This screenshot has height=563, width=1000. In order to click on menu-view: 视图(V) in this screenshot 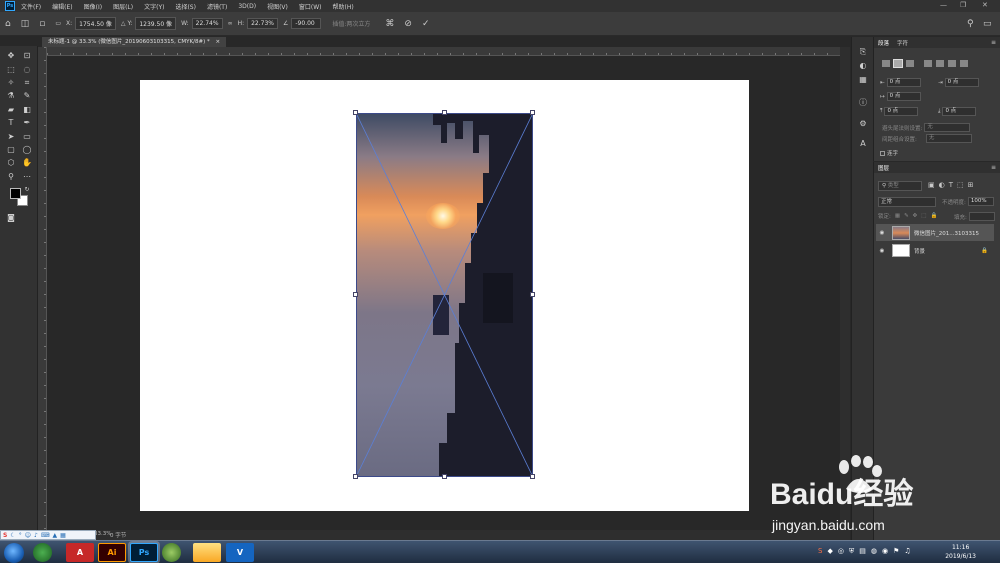, I will do `click(277, 6)`.